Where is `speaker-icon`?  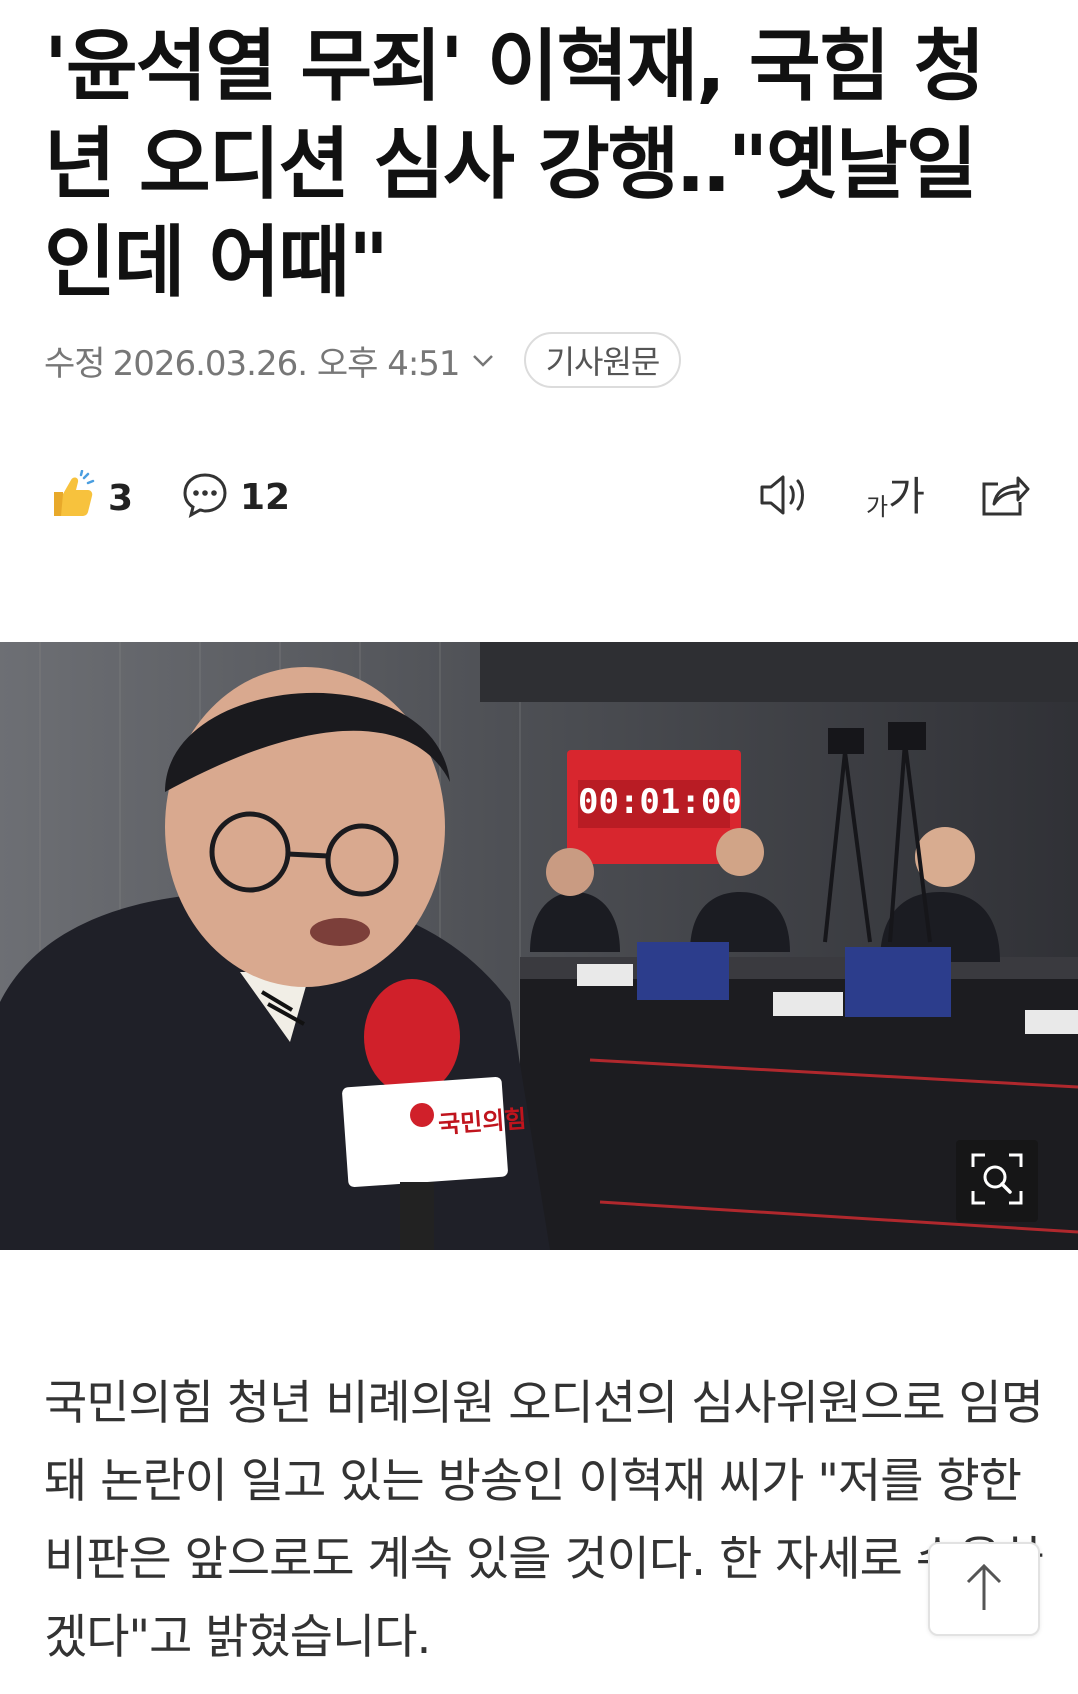
speaker-icon is located at coordinates (784, 497).